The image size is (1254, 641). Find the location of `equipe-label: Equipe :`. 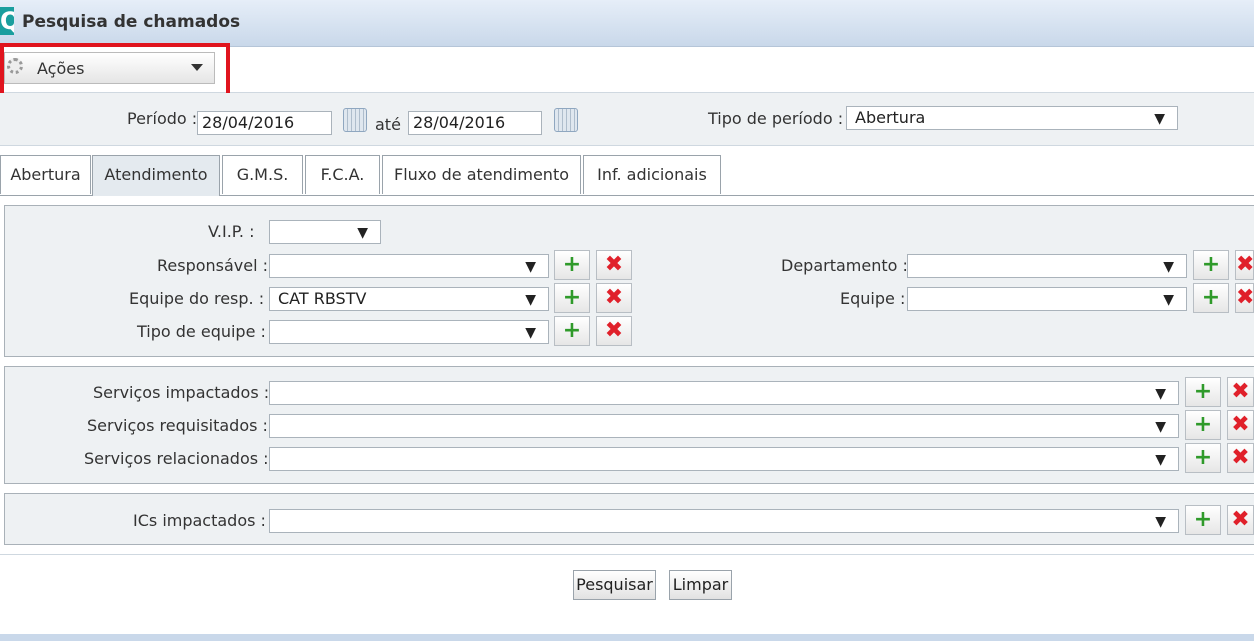

equipe-label: Equipe : is located at coordinates (873, 298).